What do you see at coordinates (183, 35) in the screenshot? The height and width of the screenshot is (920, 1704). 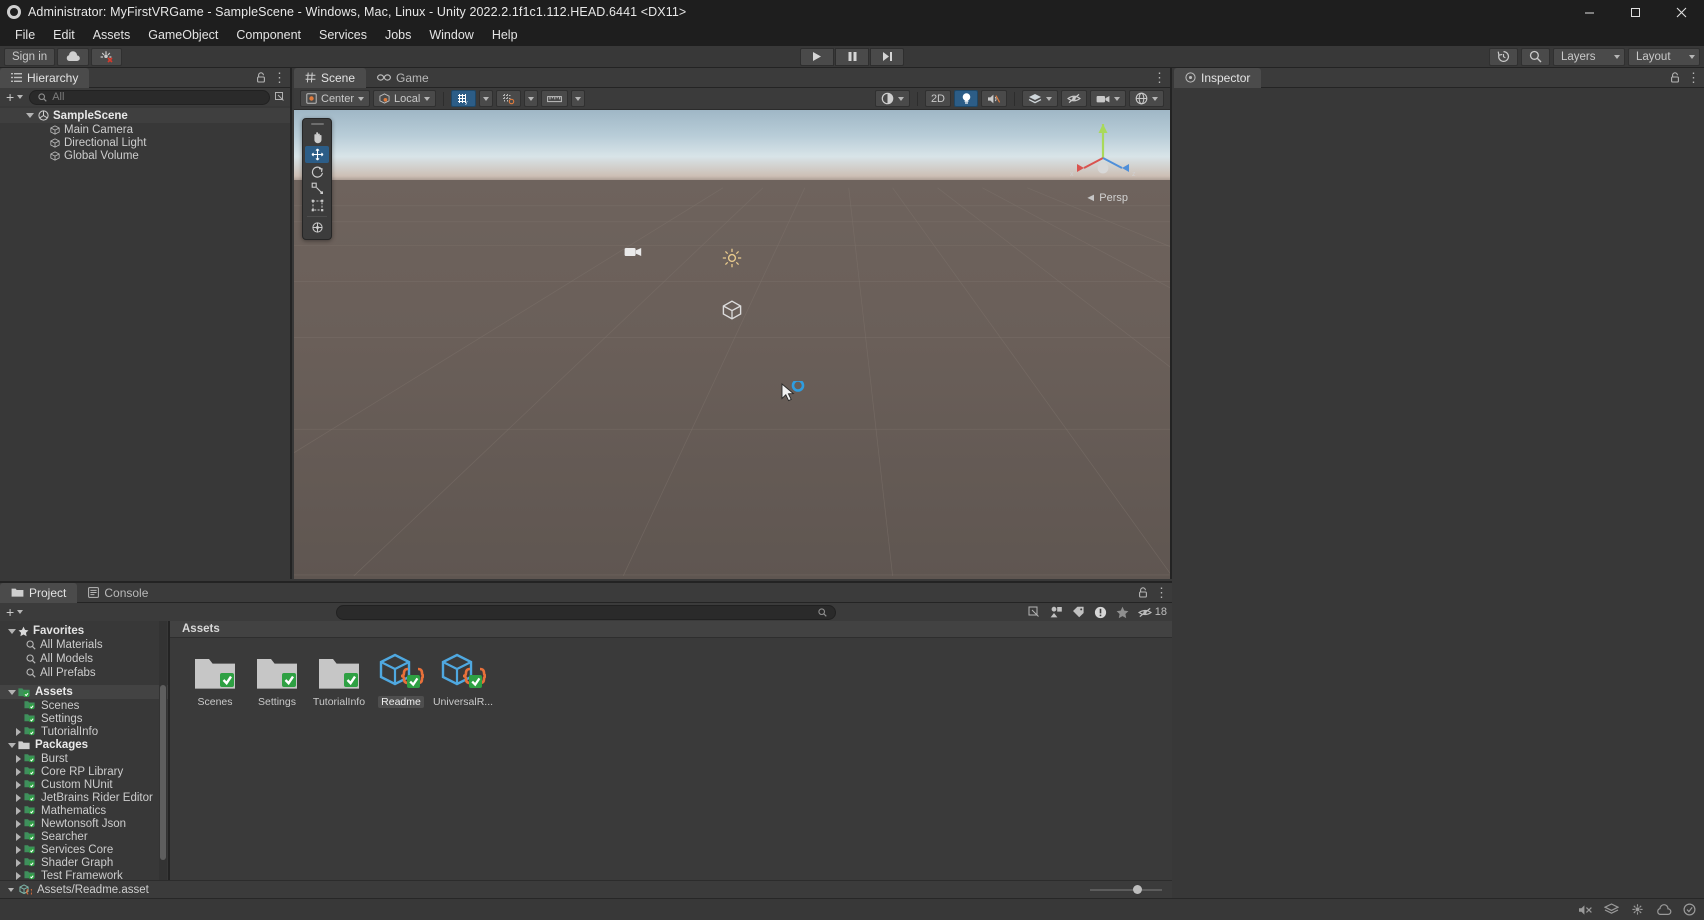 I see `menu-gameobject: GameObject` at bounding box center [183, 35].